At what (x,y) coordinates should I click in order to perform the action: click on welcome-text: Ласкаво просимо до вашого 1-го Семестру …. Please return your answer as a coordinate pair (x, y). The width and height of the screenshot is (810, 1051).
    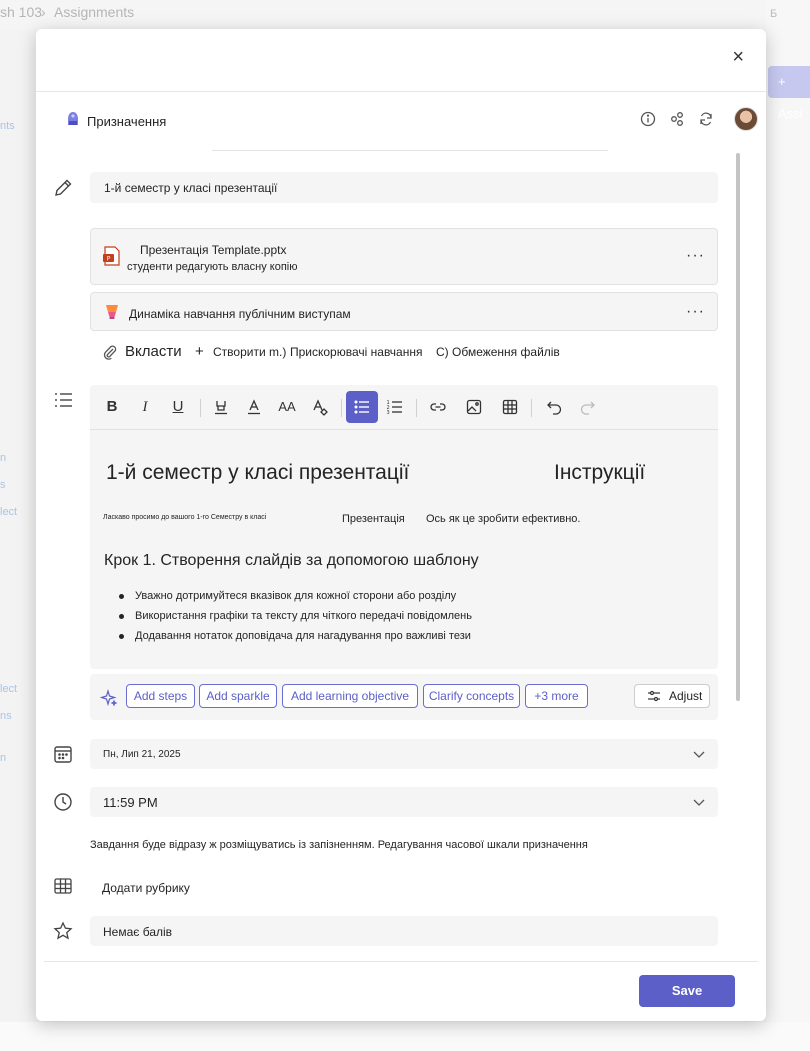
    Looking at the image, I should click on (185, 517).